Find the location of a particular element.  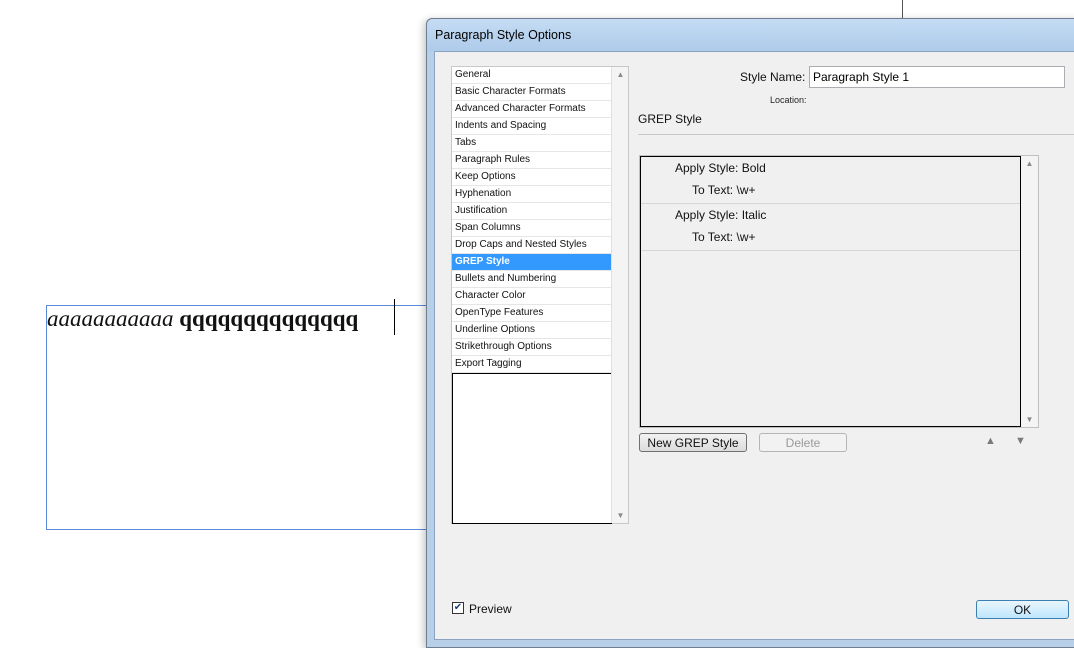

category-item: Character Color is located at coordinates (532, 296).